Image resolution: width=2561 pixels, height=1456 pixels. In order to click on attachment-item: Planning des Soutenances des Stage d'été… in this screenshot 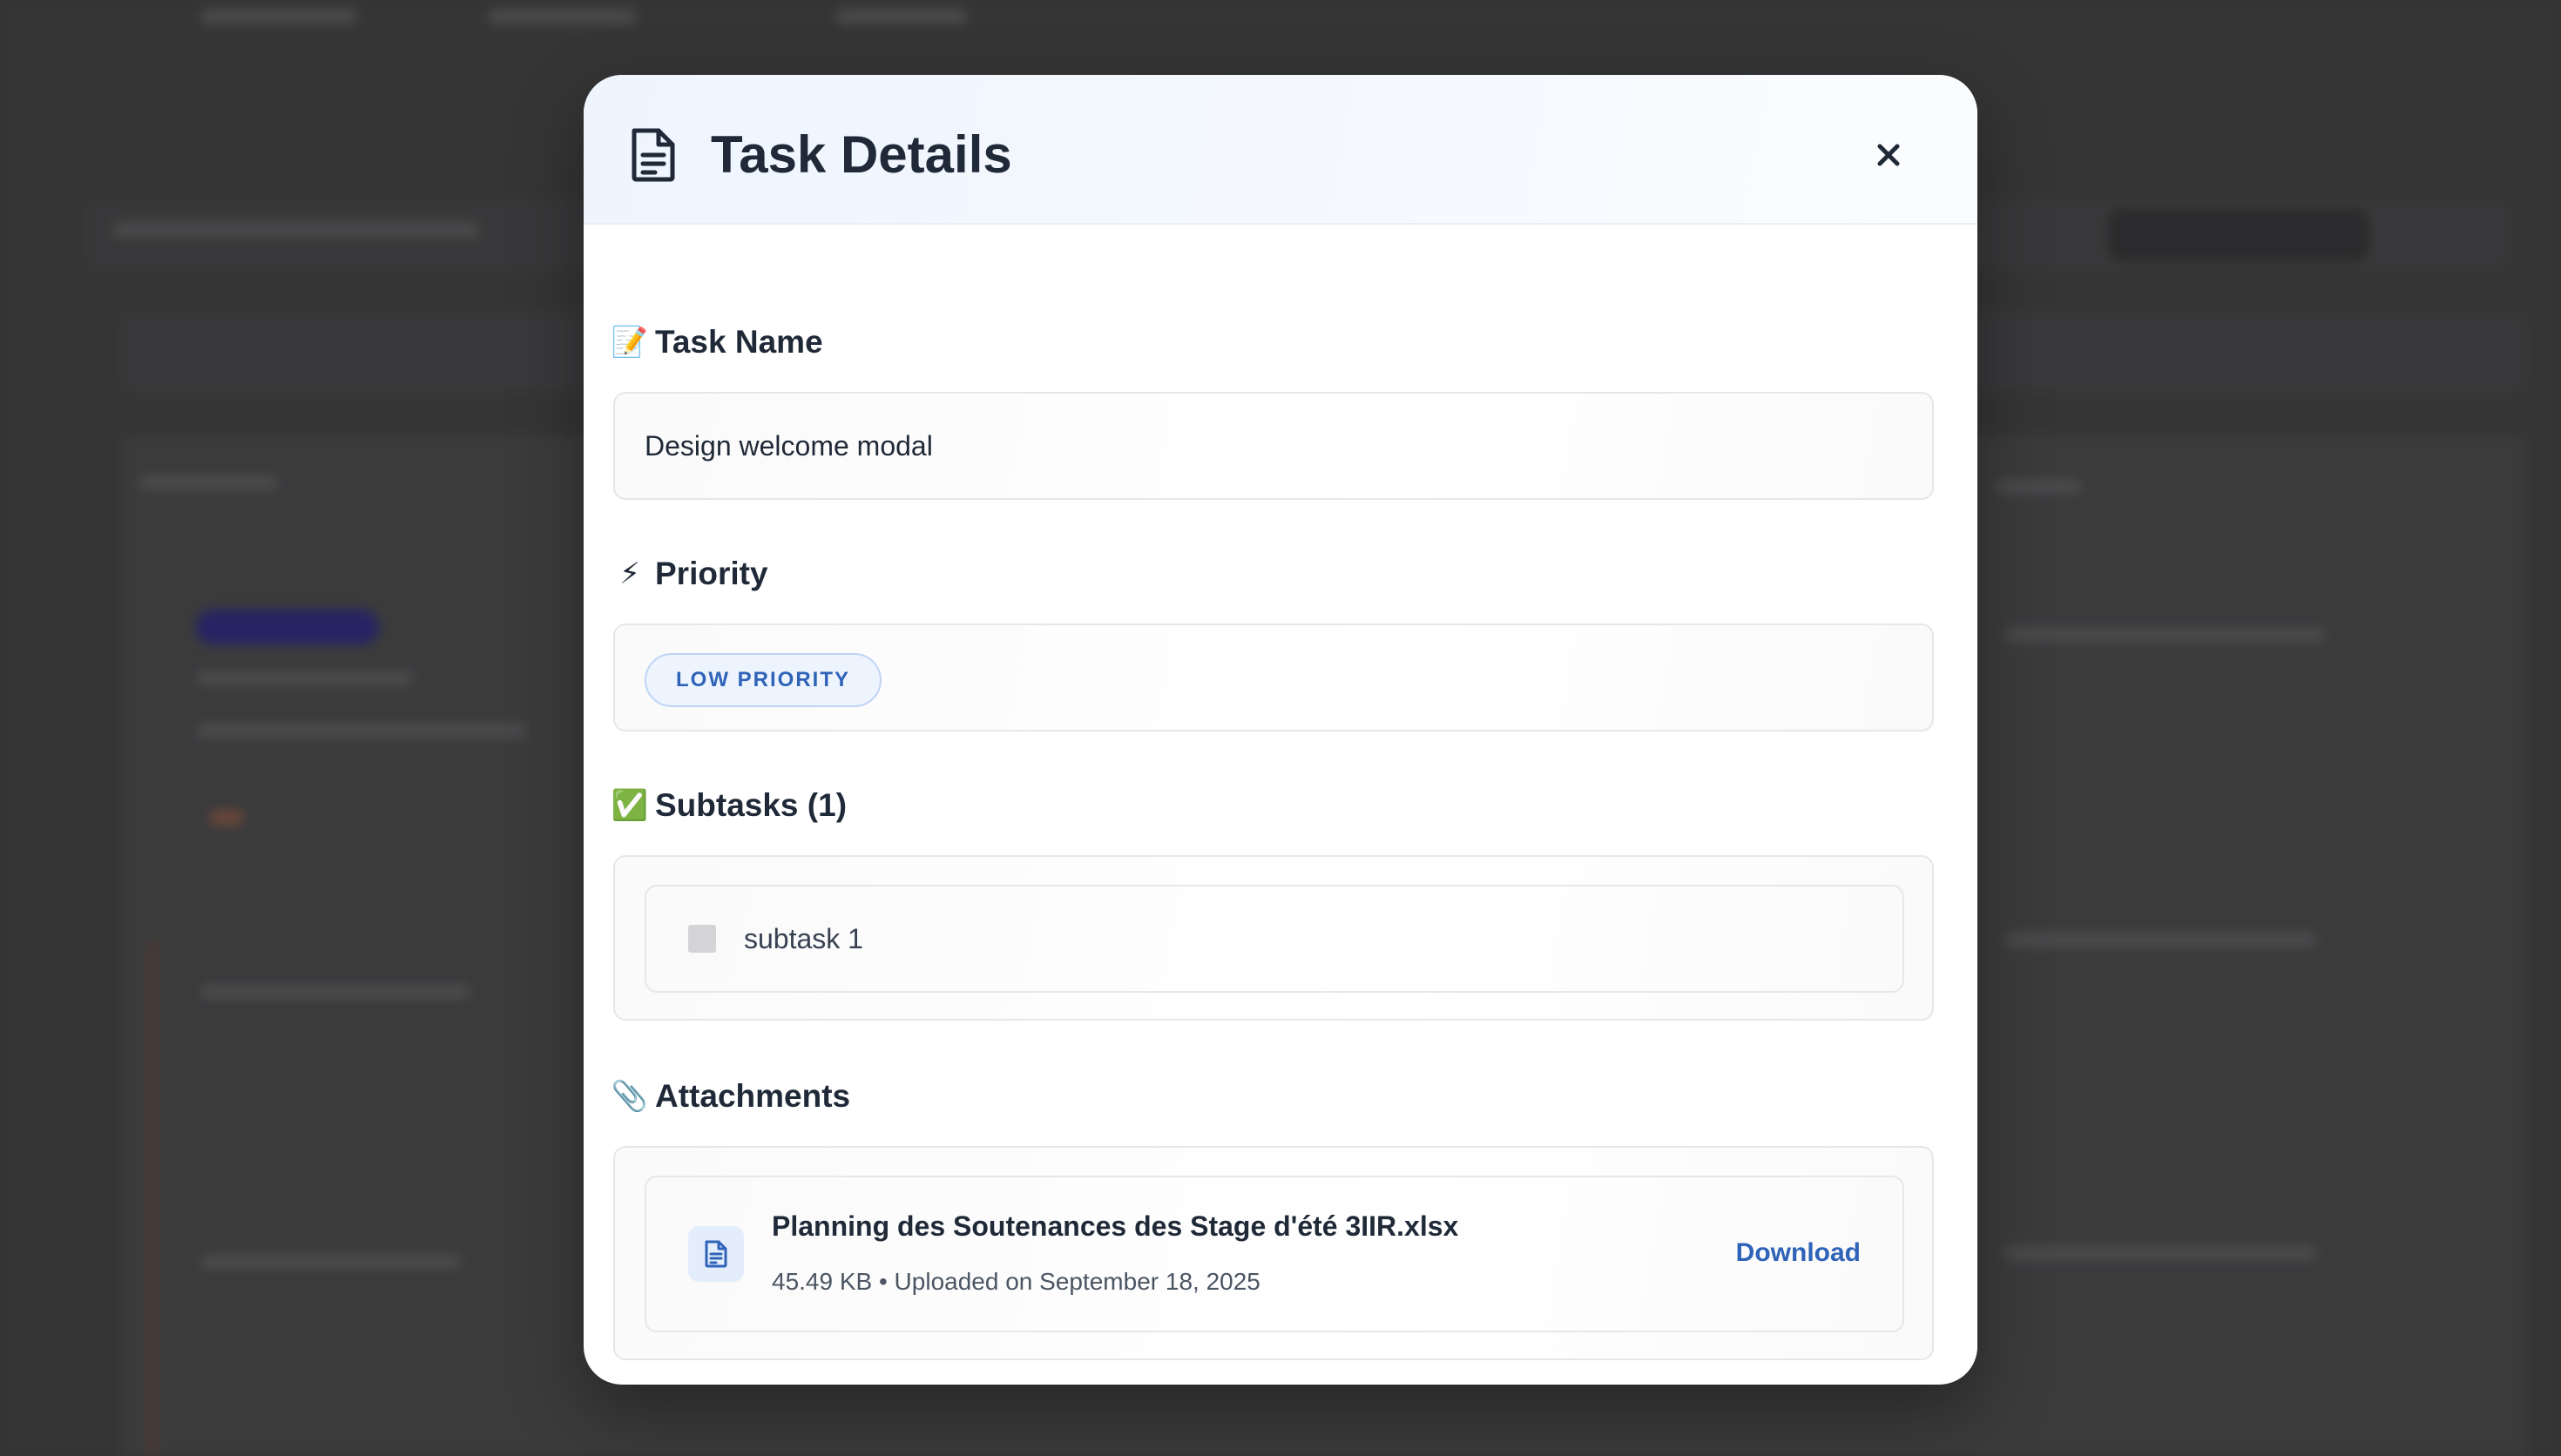, I will do `click(1274, 1254)`.